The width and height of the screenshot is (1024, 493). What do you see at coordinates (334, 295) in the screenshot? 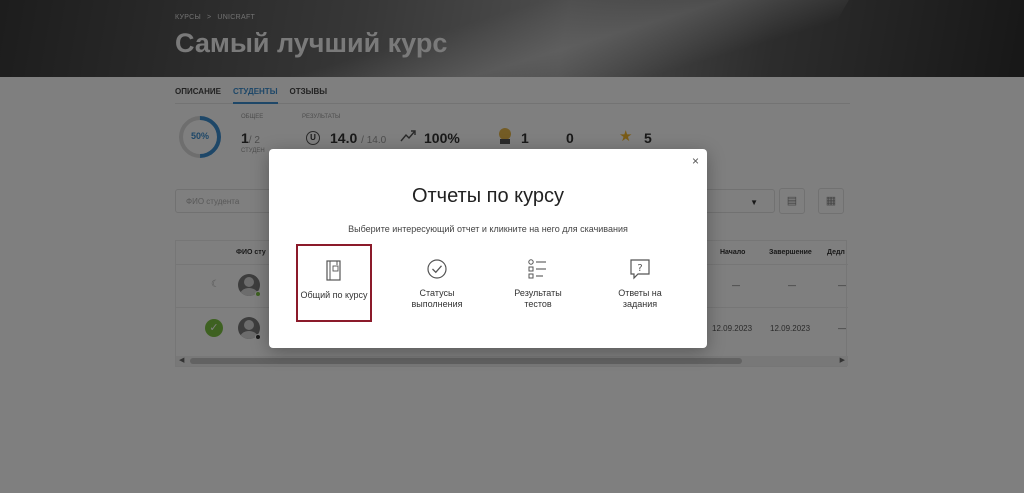
I see `option-label: Общий по курсу` at bounding box center [334, 295].